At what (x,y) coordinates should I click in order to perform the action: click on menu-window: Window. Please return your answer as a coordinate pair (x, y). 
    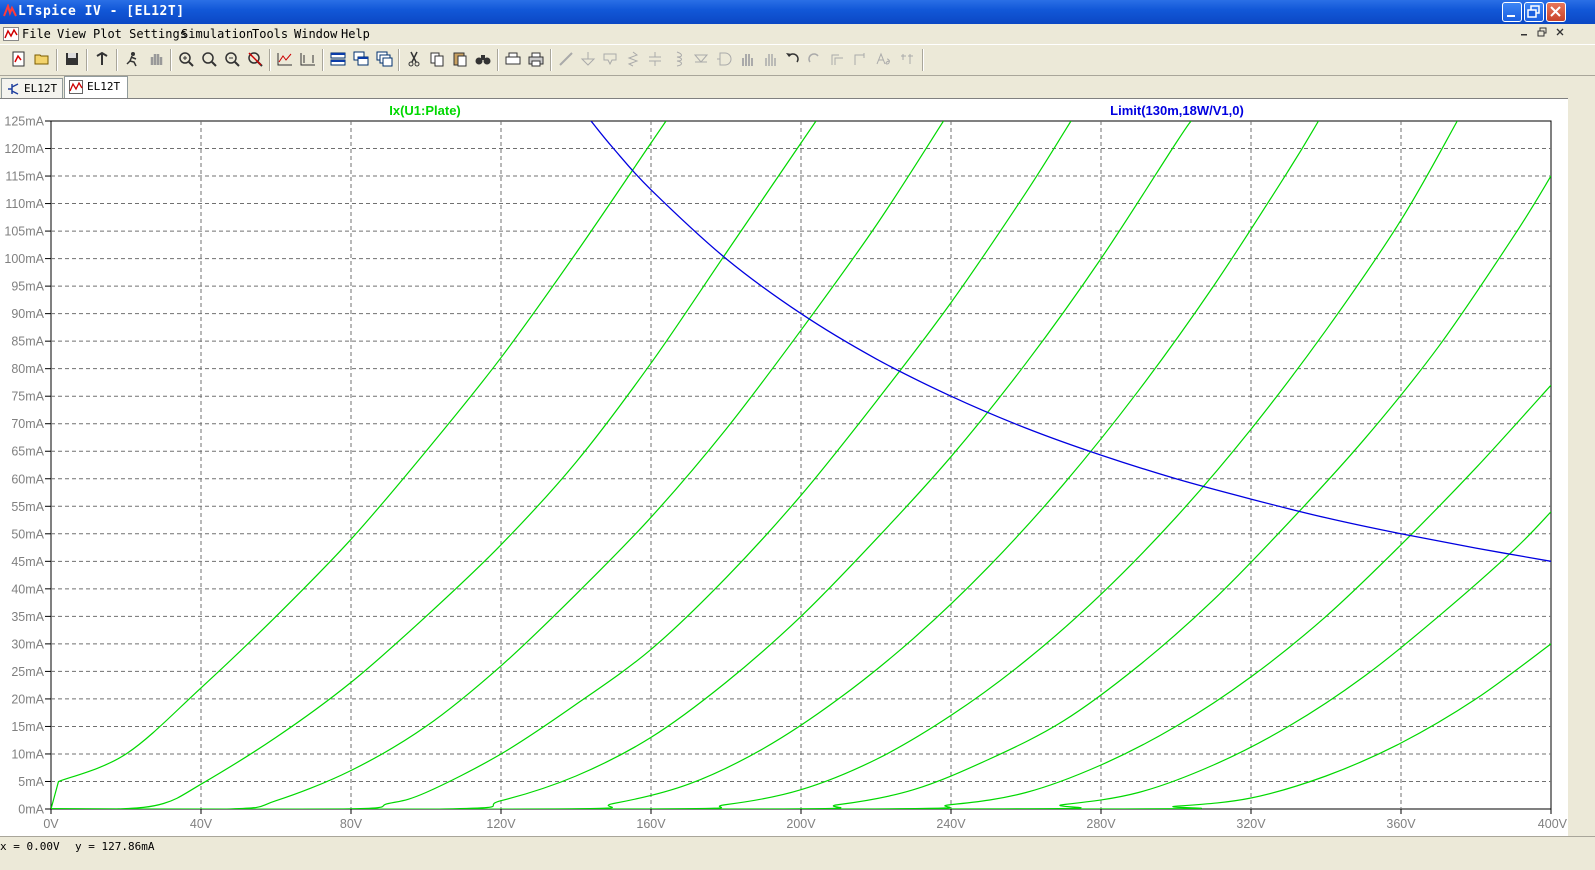
    Looking at the image, I should click on (315, 34).